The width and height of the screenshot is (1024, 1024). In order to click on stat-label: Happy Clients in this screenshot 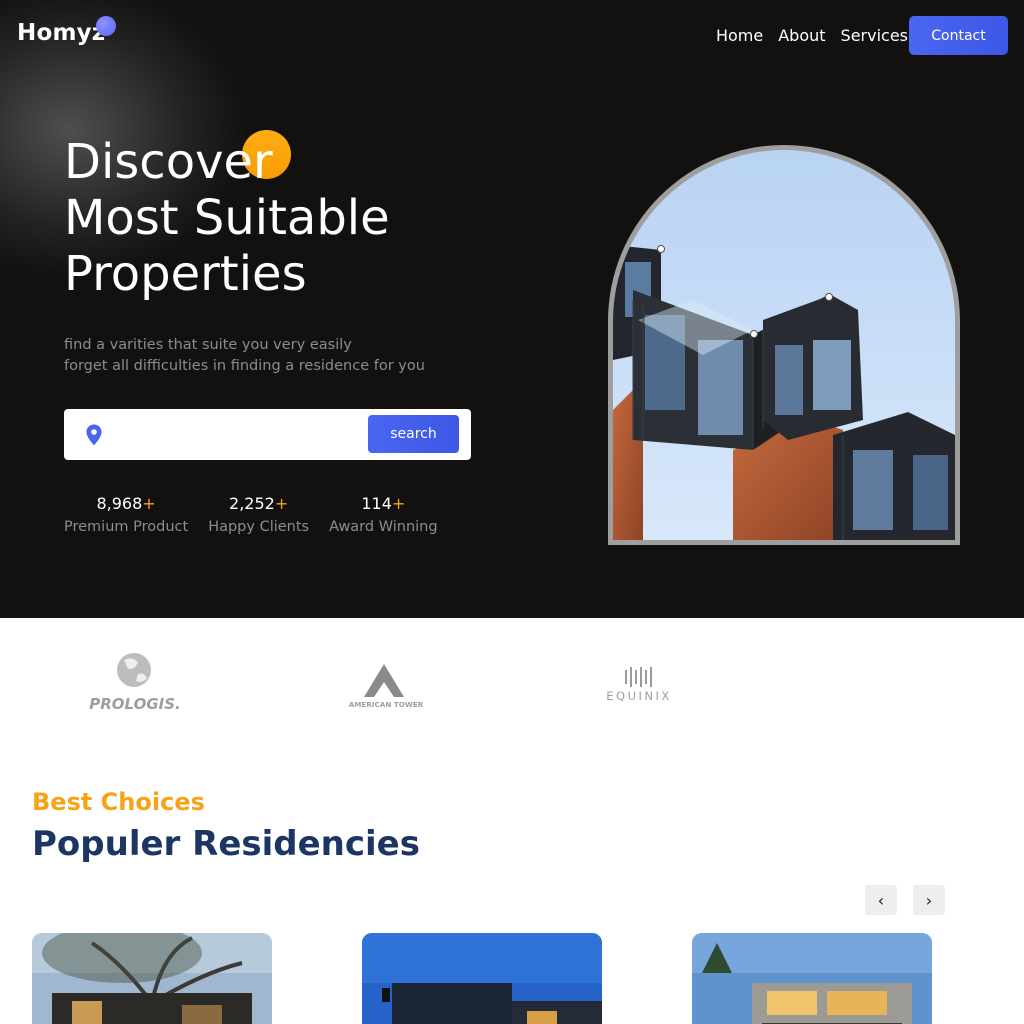, I will do `click(259, 527)`.